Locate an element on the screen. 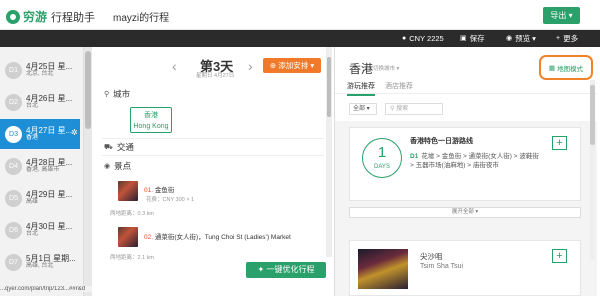 Image resolution: width=600 pixels, height=296 pixels. route-day: D1 is located at coordinates (414, 156).